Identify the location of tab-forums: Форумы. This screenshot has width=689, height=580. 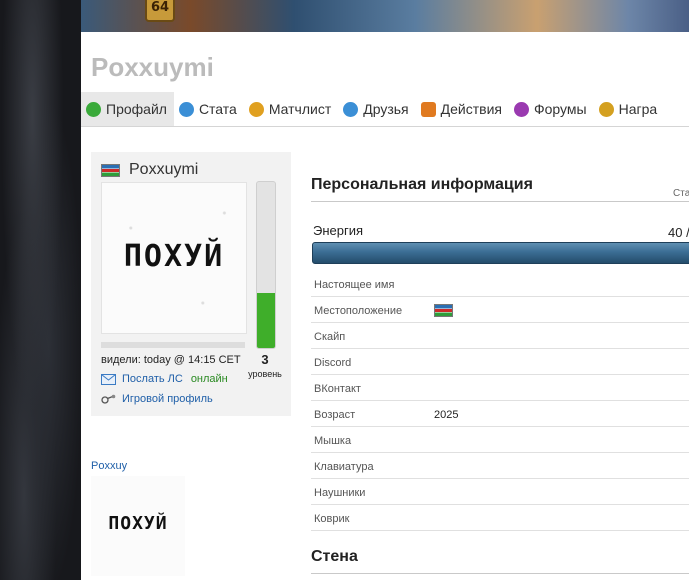
(551, 109).